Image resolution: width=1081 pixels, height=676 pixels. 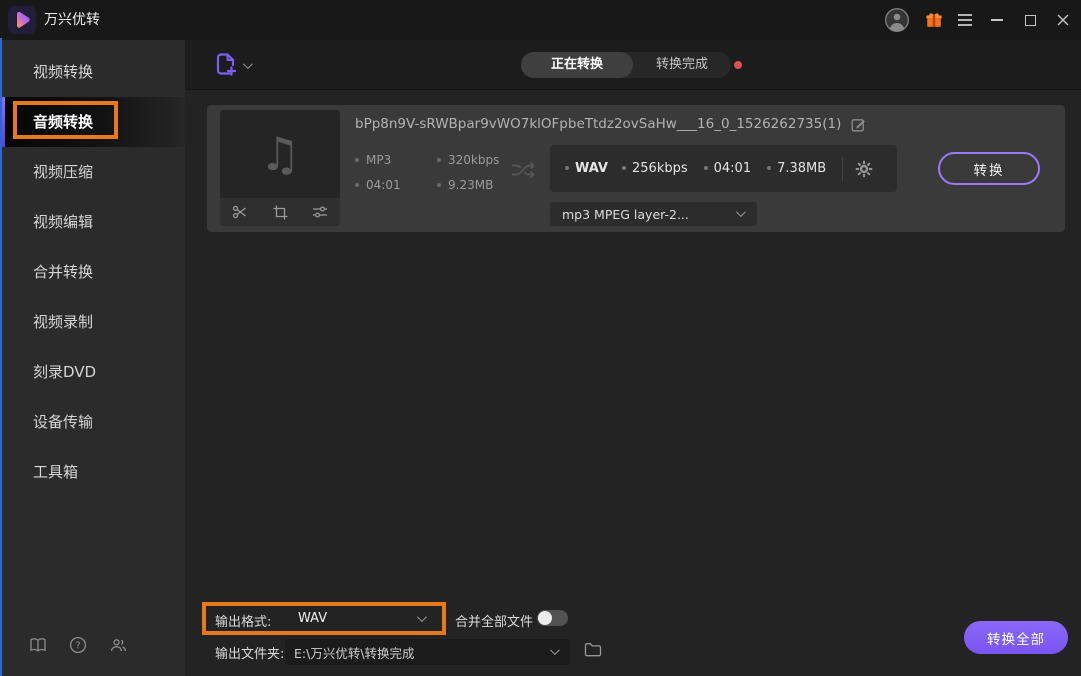 I want to click on finished-badge-dot, so click(x=738, y=65).